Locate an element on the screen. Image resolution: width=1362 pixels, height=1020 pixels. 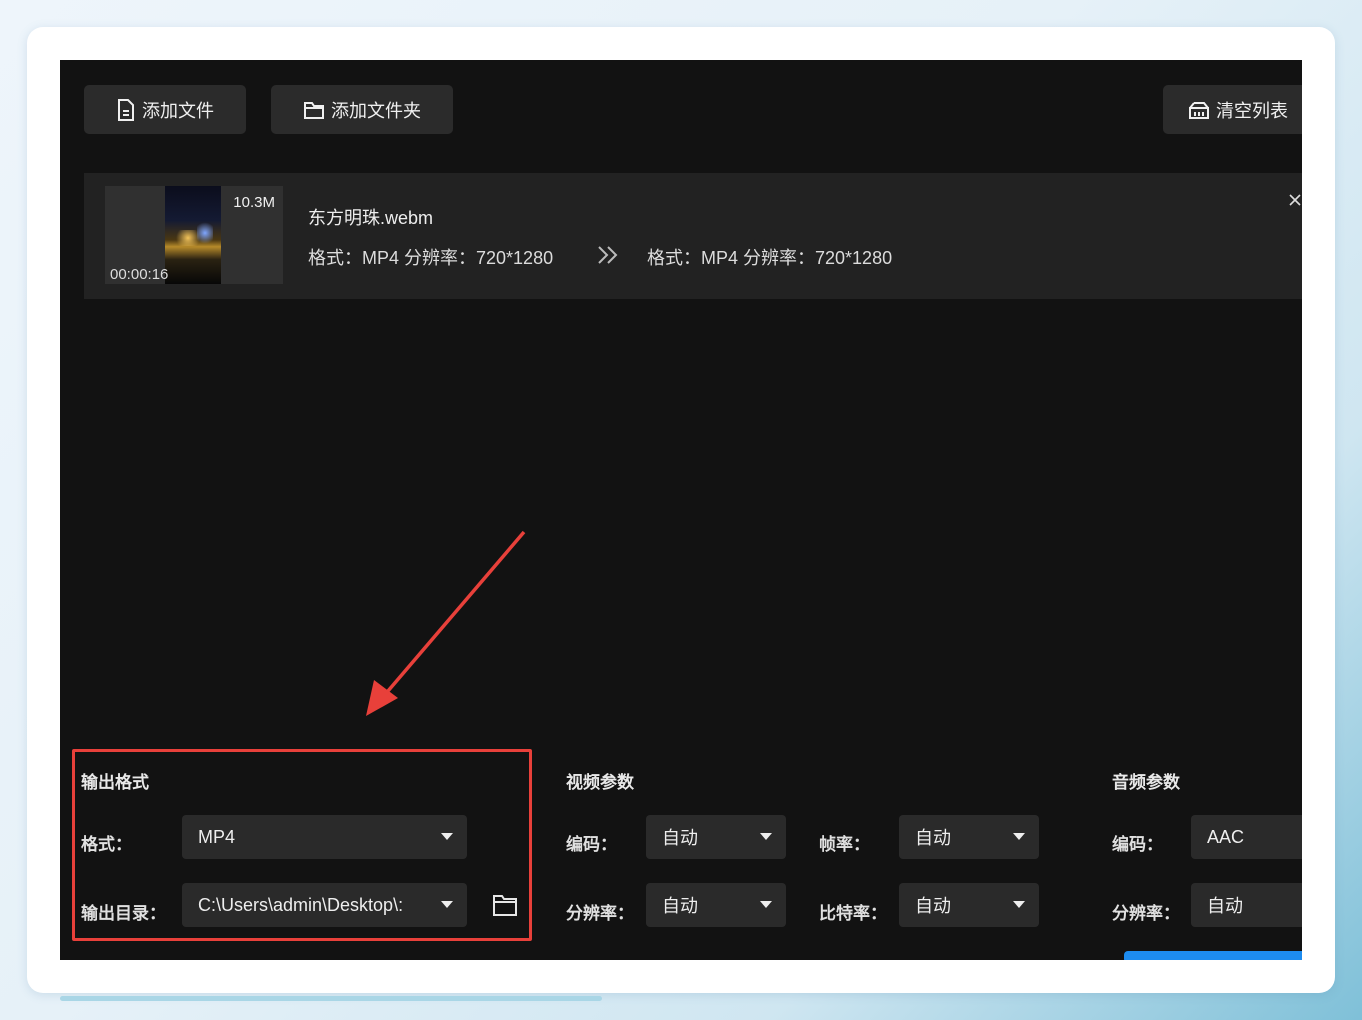
audio-params-title: 音频参数 is located at coordinates (1146, 782).